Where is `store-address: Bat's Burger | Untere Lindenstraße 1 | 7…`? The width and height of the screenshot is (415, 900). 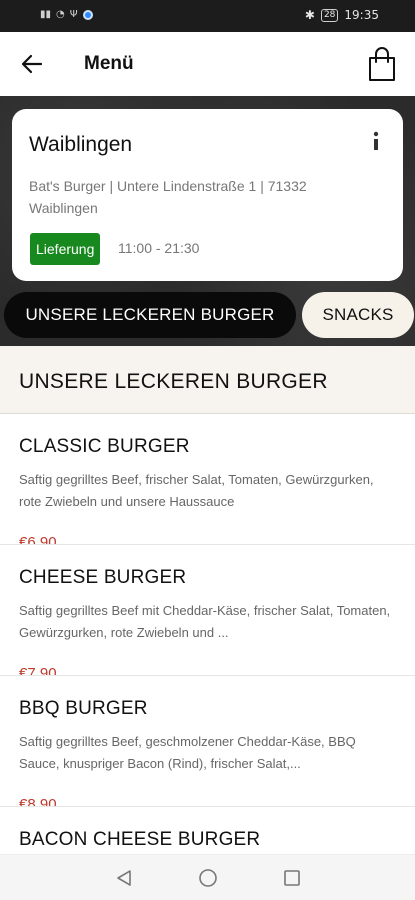 store-address: Bat's Burger | Untere Lindenstraße 1 | 7… is located at coordinates (168, 197).